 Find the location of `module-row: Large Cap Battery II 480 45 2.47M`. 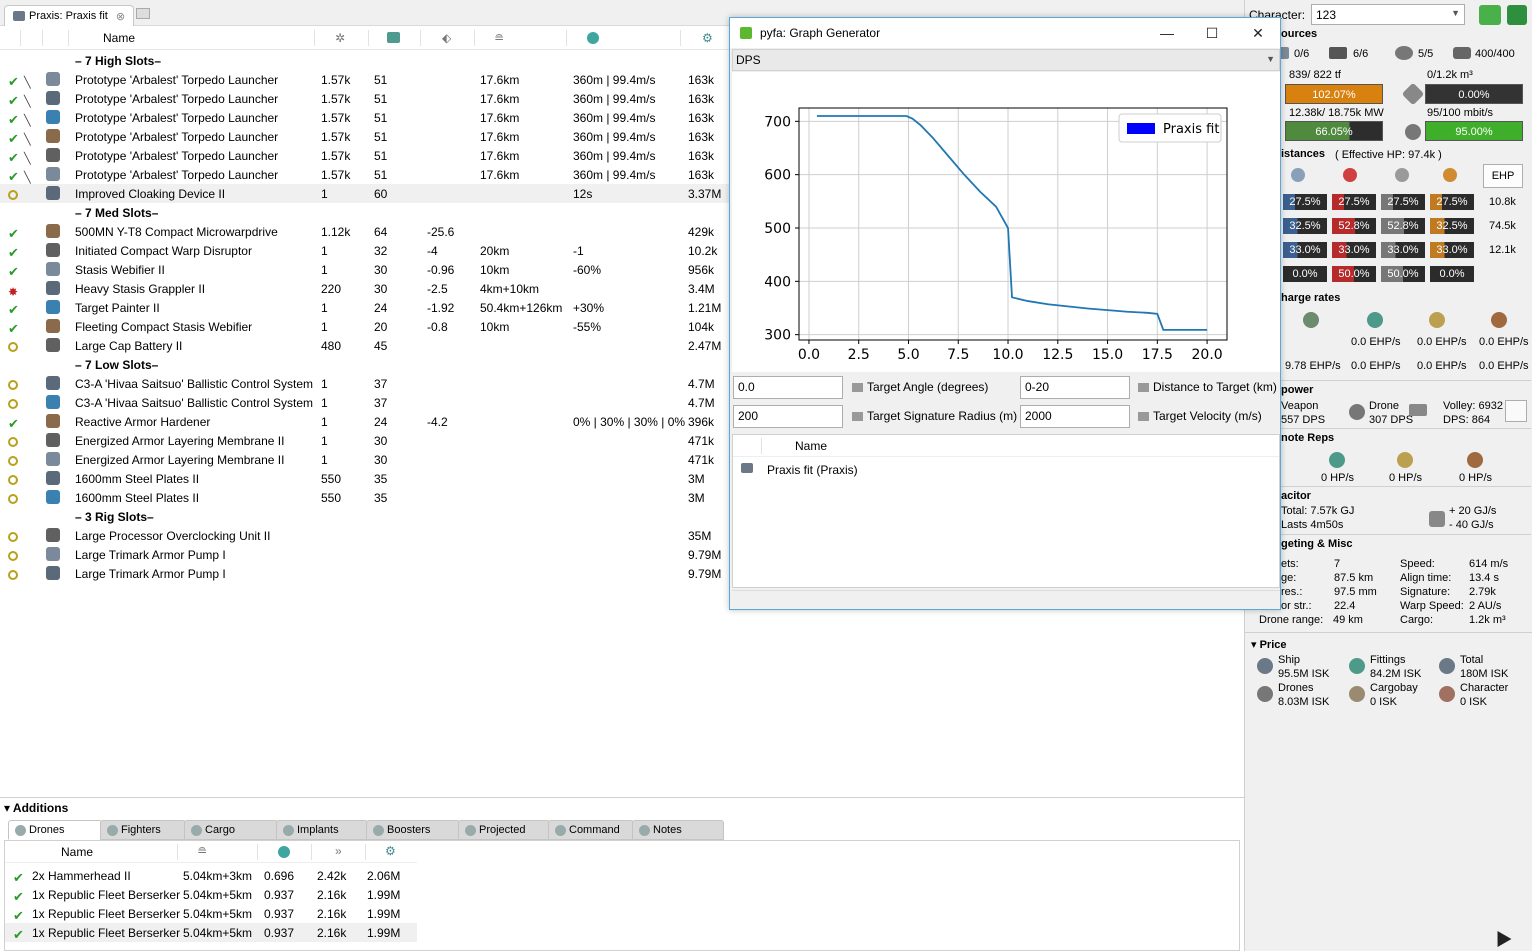

module-row: Large Cap Battery II 480 45 2.47M is located at coordinates (365, 345).